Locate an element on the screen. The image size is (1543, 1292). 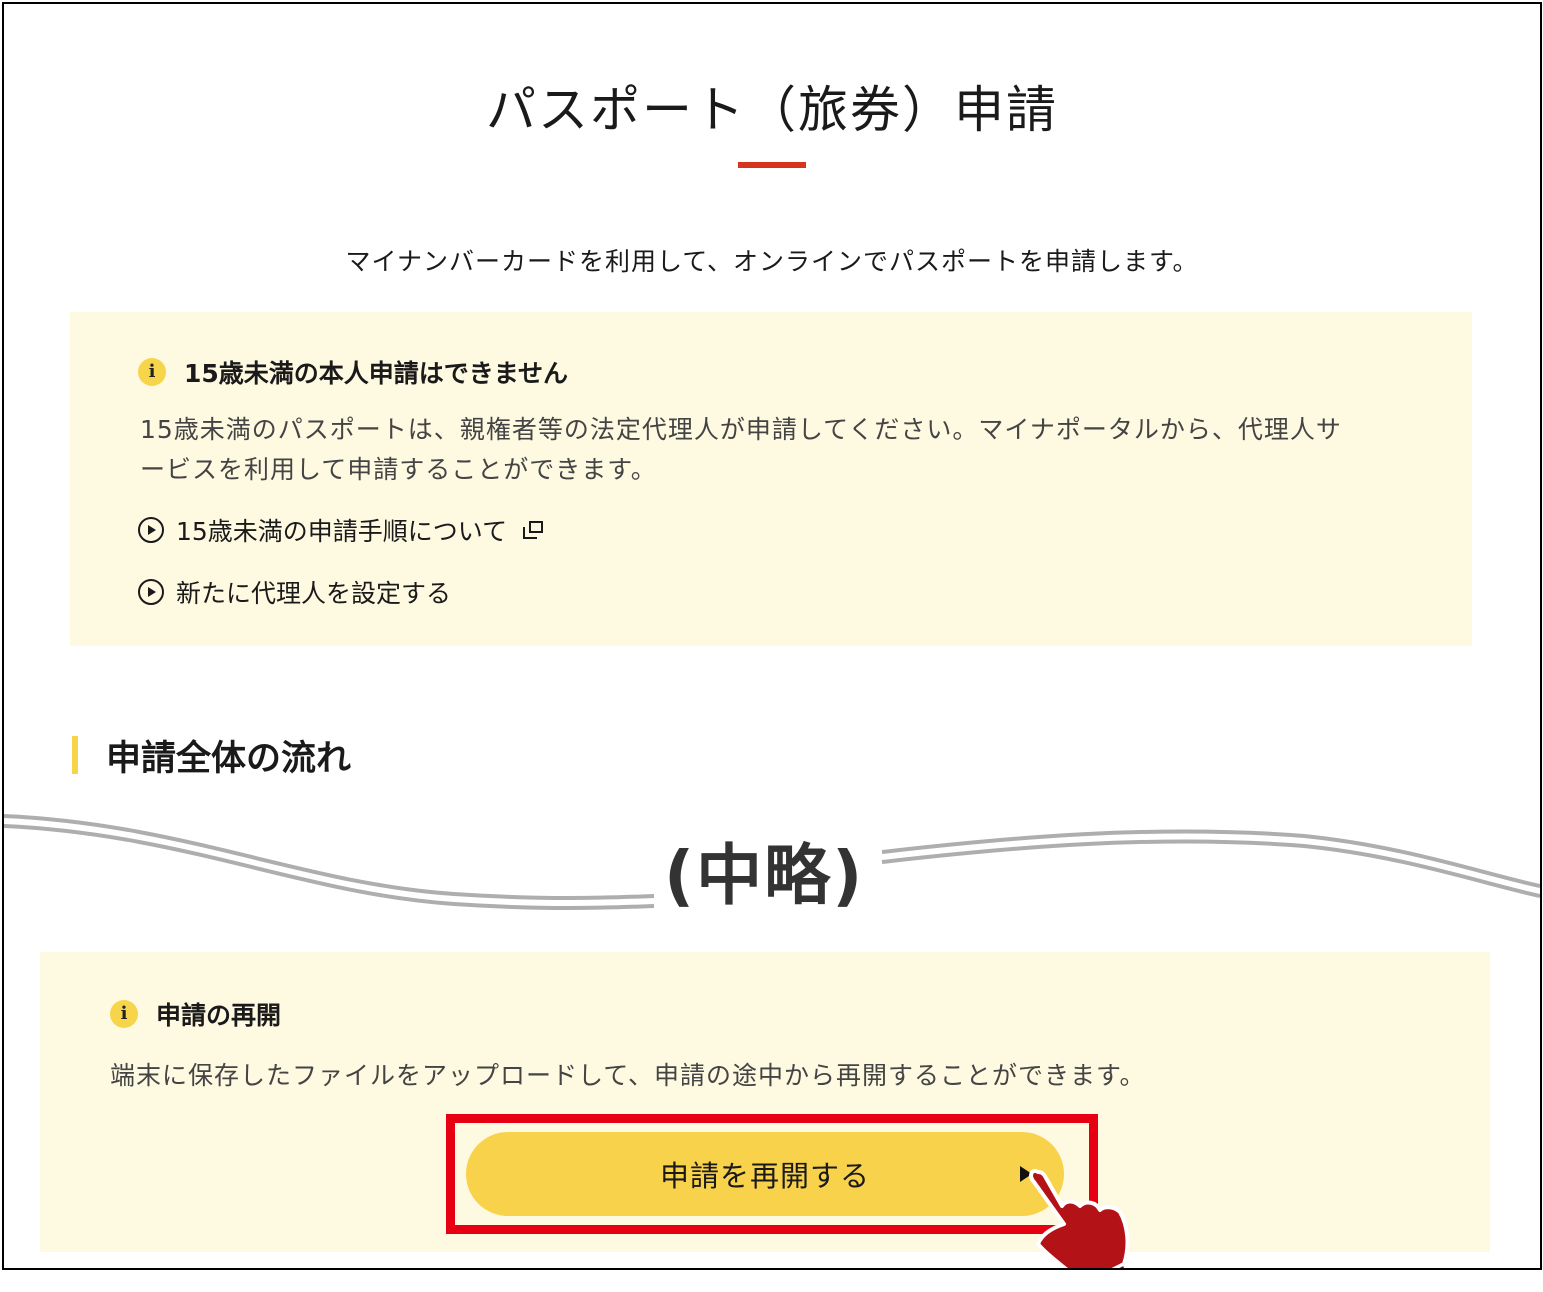
external-link-icon is located at coordinates (534, 530).